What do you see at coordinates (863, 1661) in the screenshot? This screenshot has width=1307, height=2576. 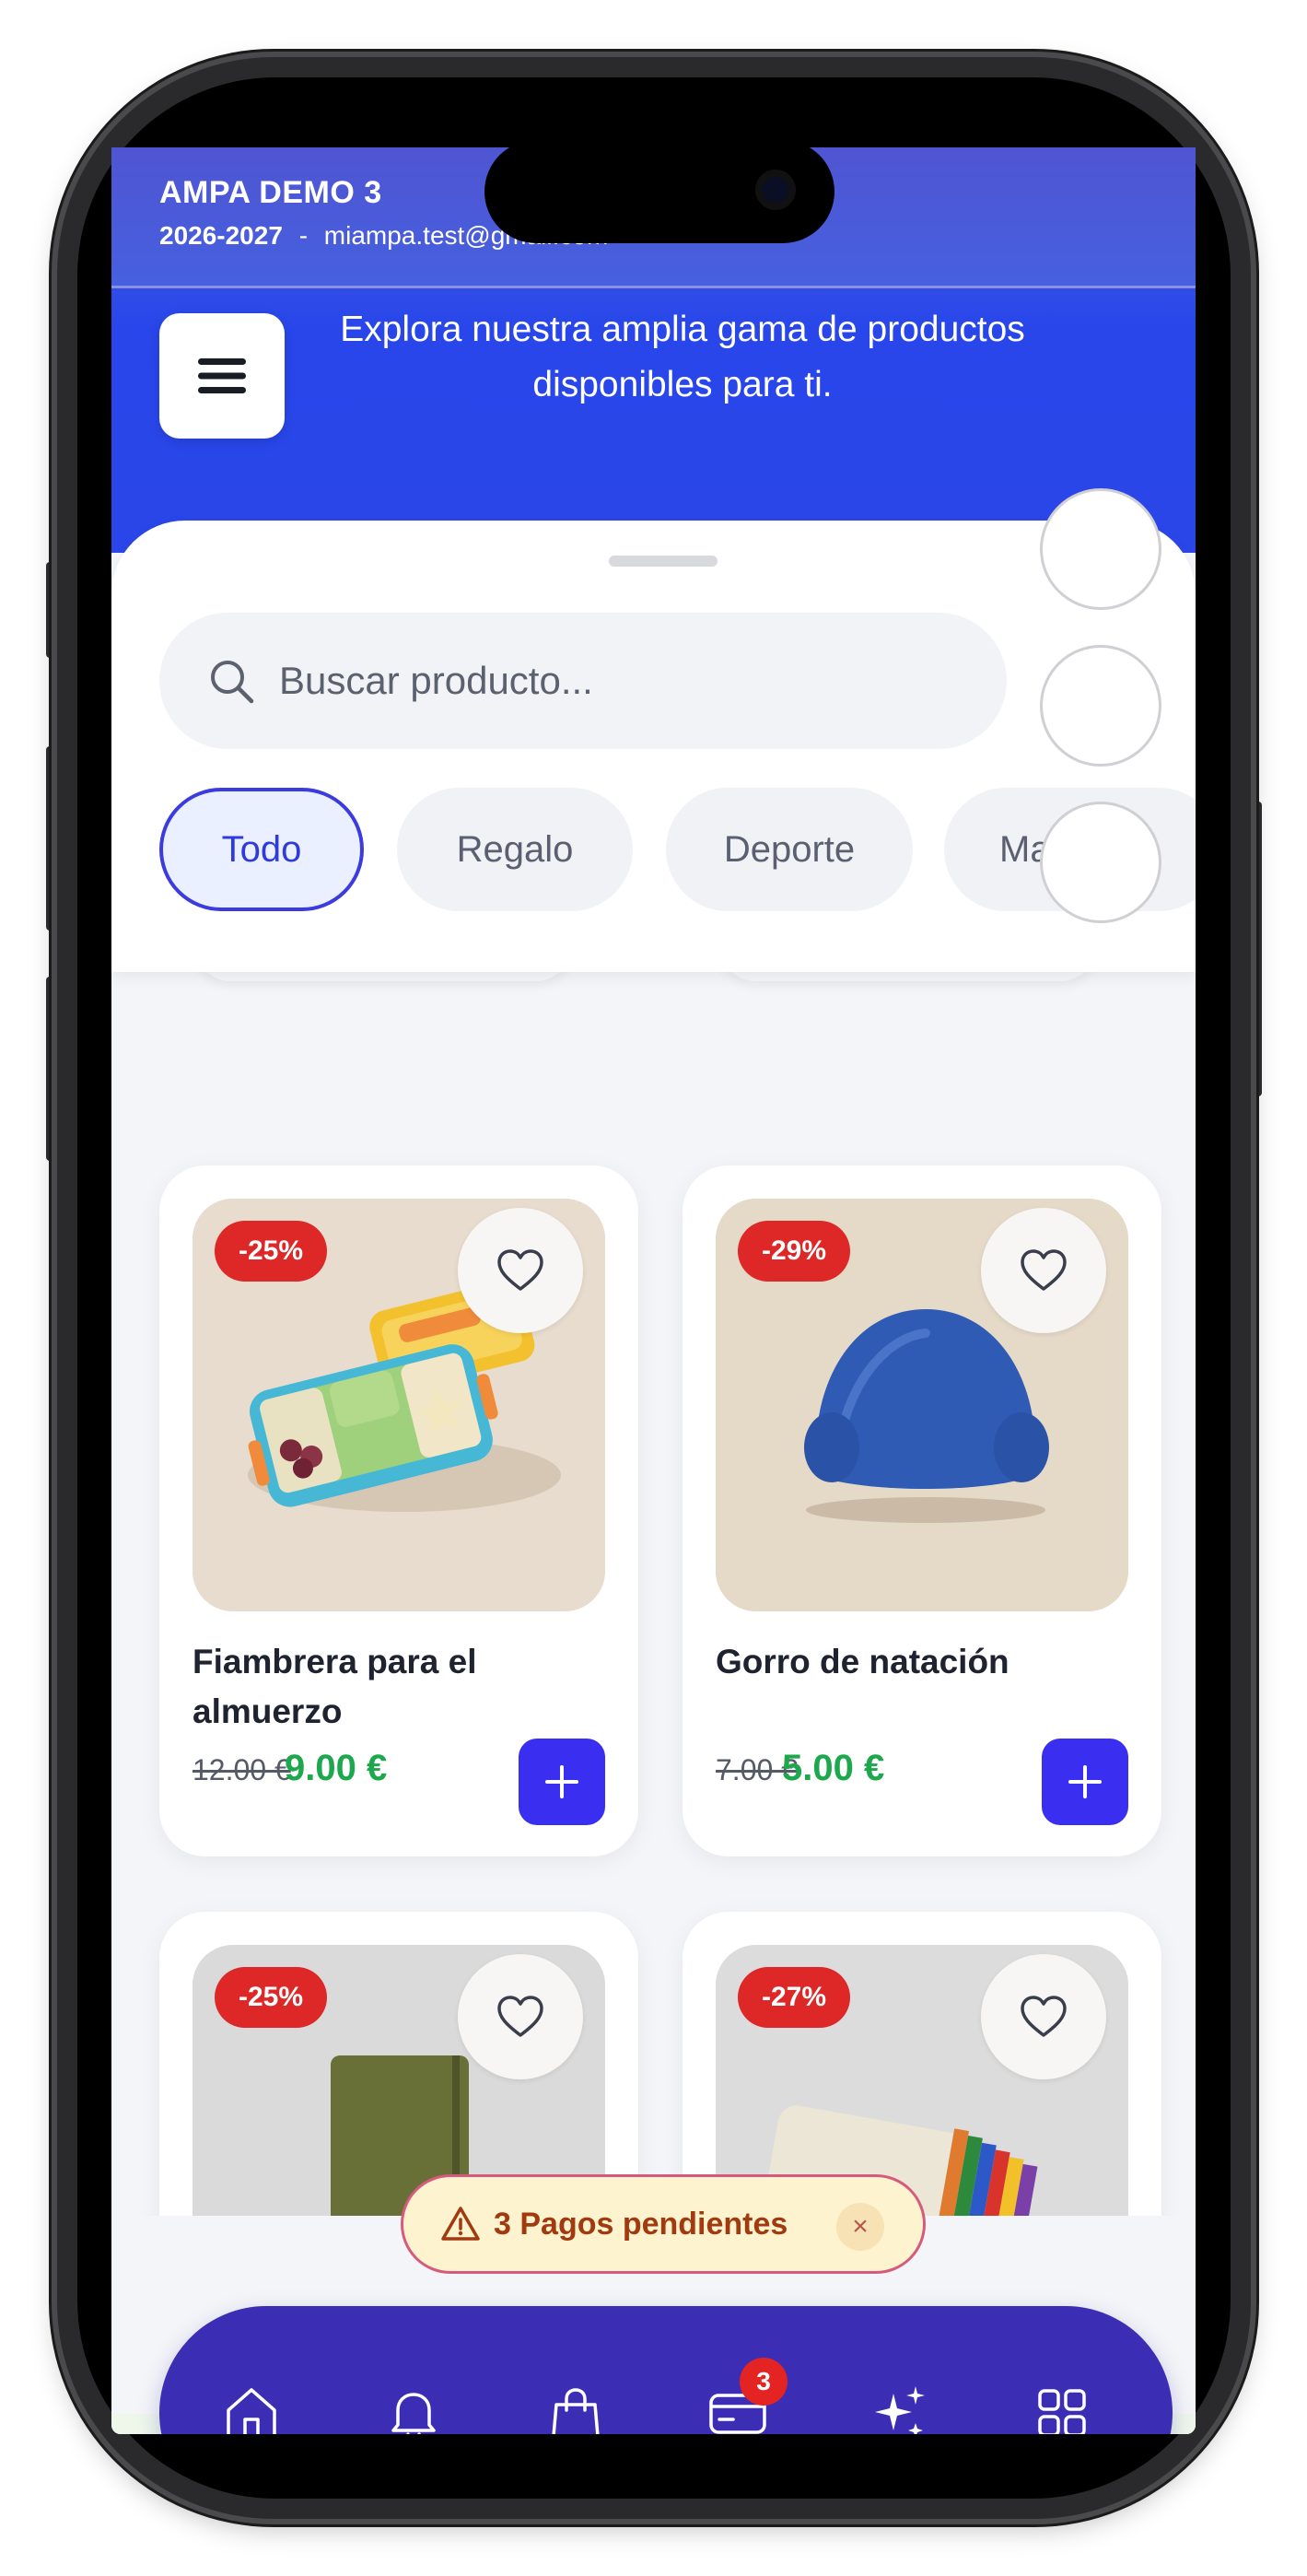 I see `product-name: Gorro de natación` at bounding box center [863, 1661].